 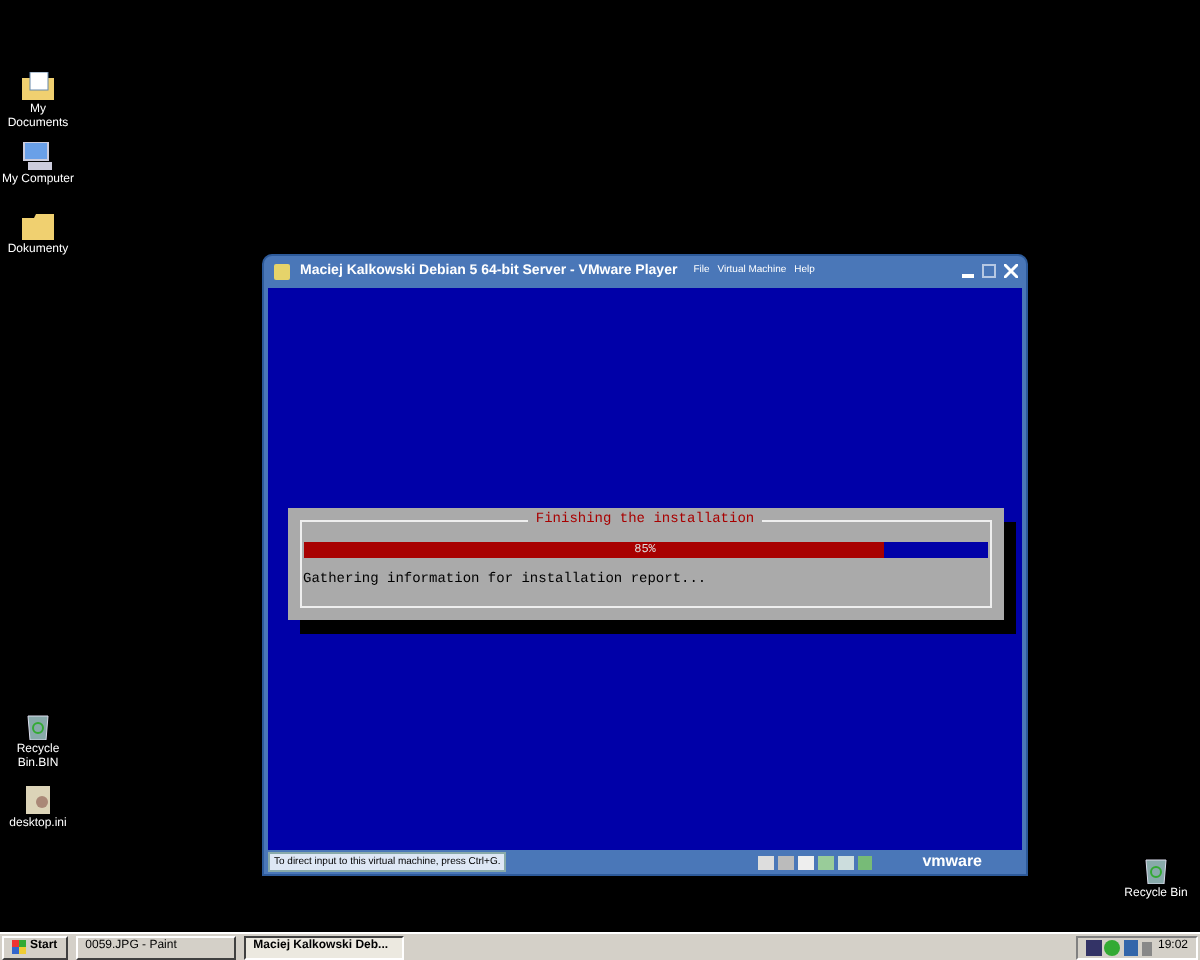 I want to click on maximize-icon, so click(x=989, y=271).